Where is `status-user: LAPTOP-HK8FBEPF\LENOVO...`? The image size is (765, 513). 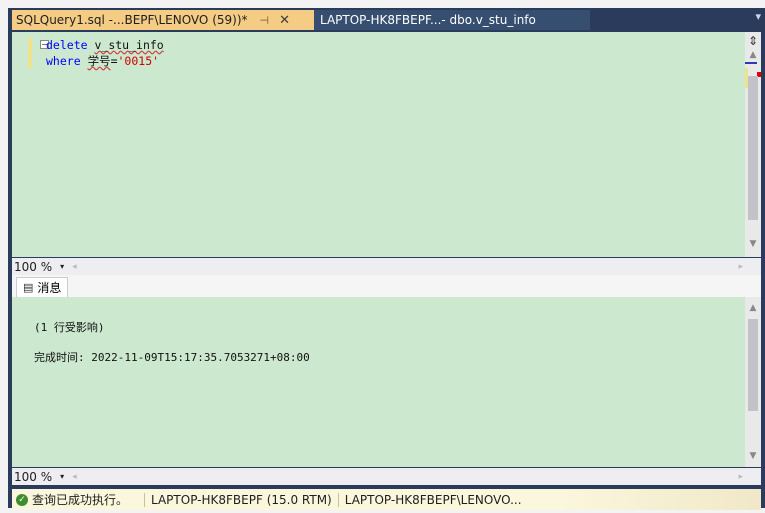
status-user: LAPTOP-HK8FBEPF\LENOVO... is located at coordinates (432, 499).